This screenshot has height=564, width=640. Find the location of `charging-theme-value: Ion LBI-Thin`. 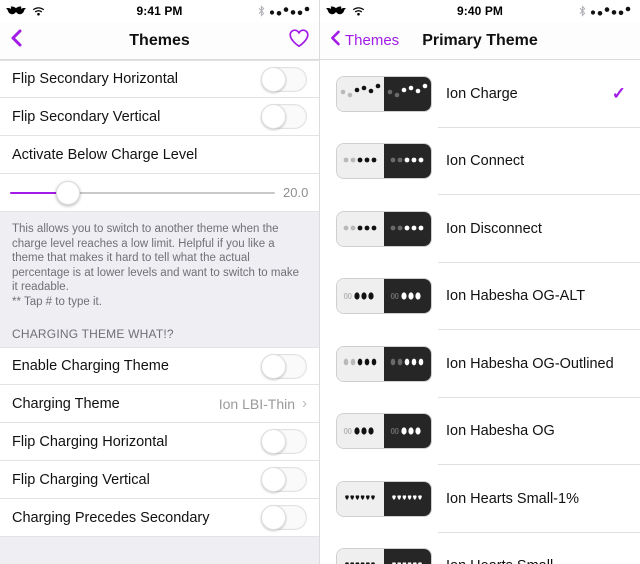

charging-theme-value: Ion LBI-Thin is located at coordinates (256, 403).